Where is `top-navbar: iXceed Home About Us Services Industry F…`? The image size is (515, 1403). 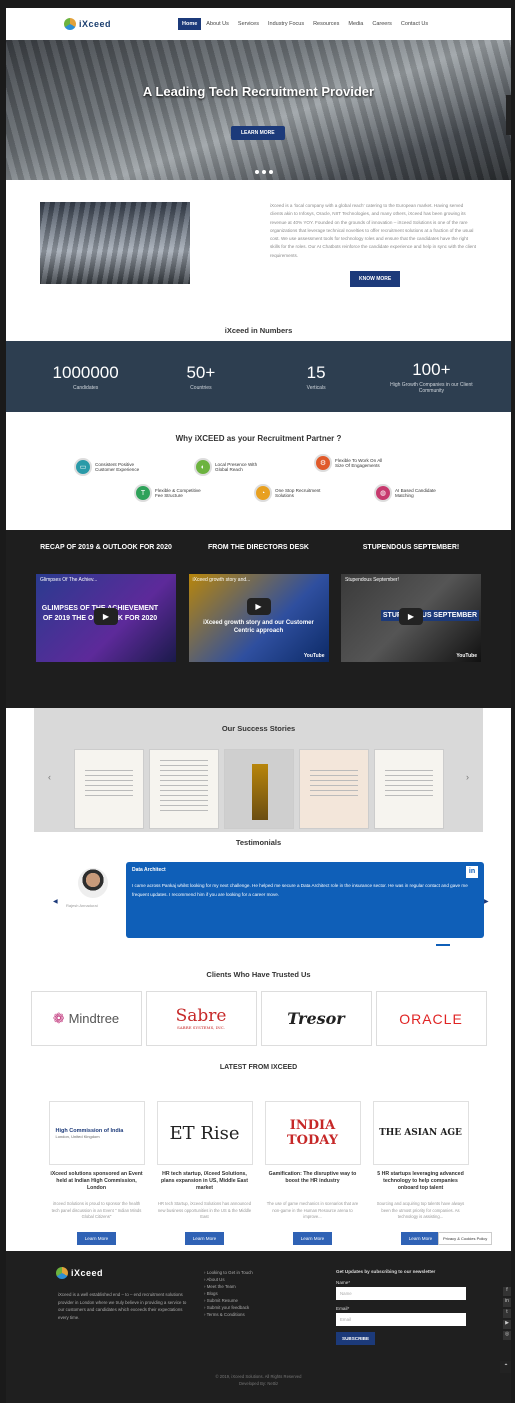 top-navbar: iXceed Home About Us Services Industry F… is located at coordinates (258, 24).